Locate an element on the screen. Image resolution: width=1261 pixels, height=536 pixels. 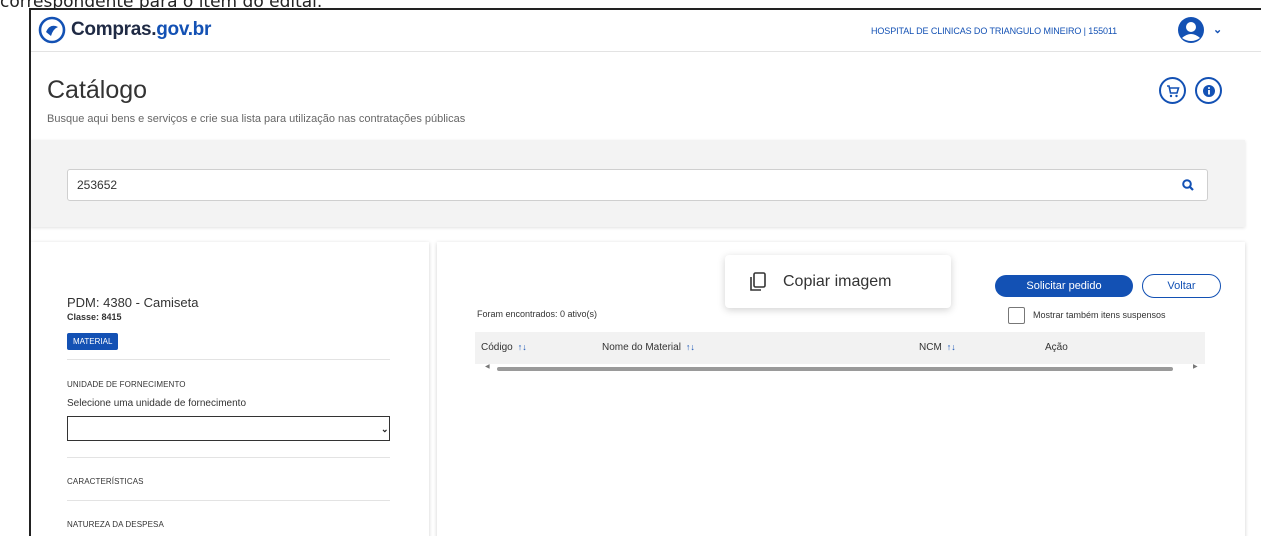
logo-text: Compras.gov.br is located at coordinates (141, 29).